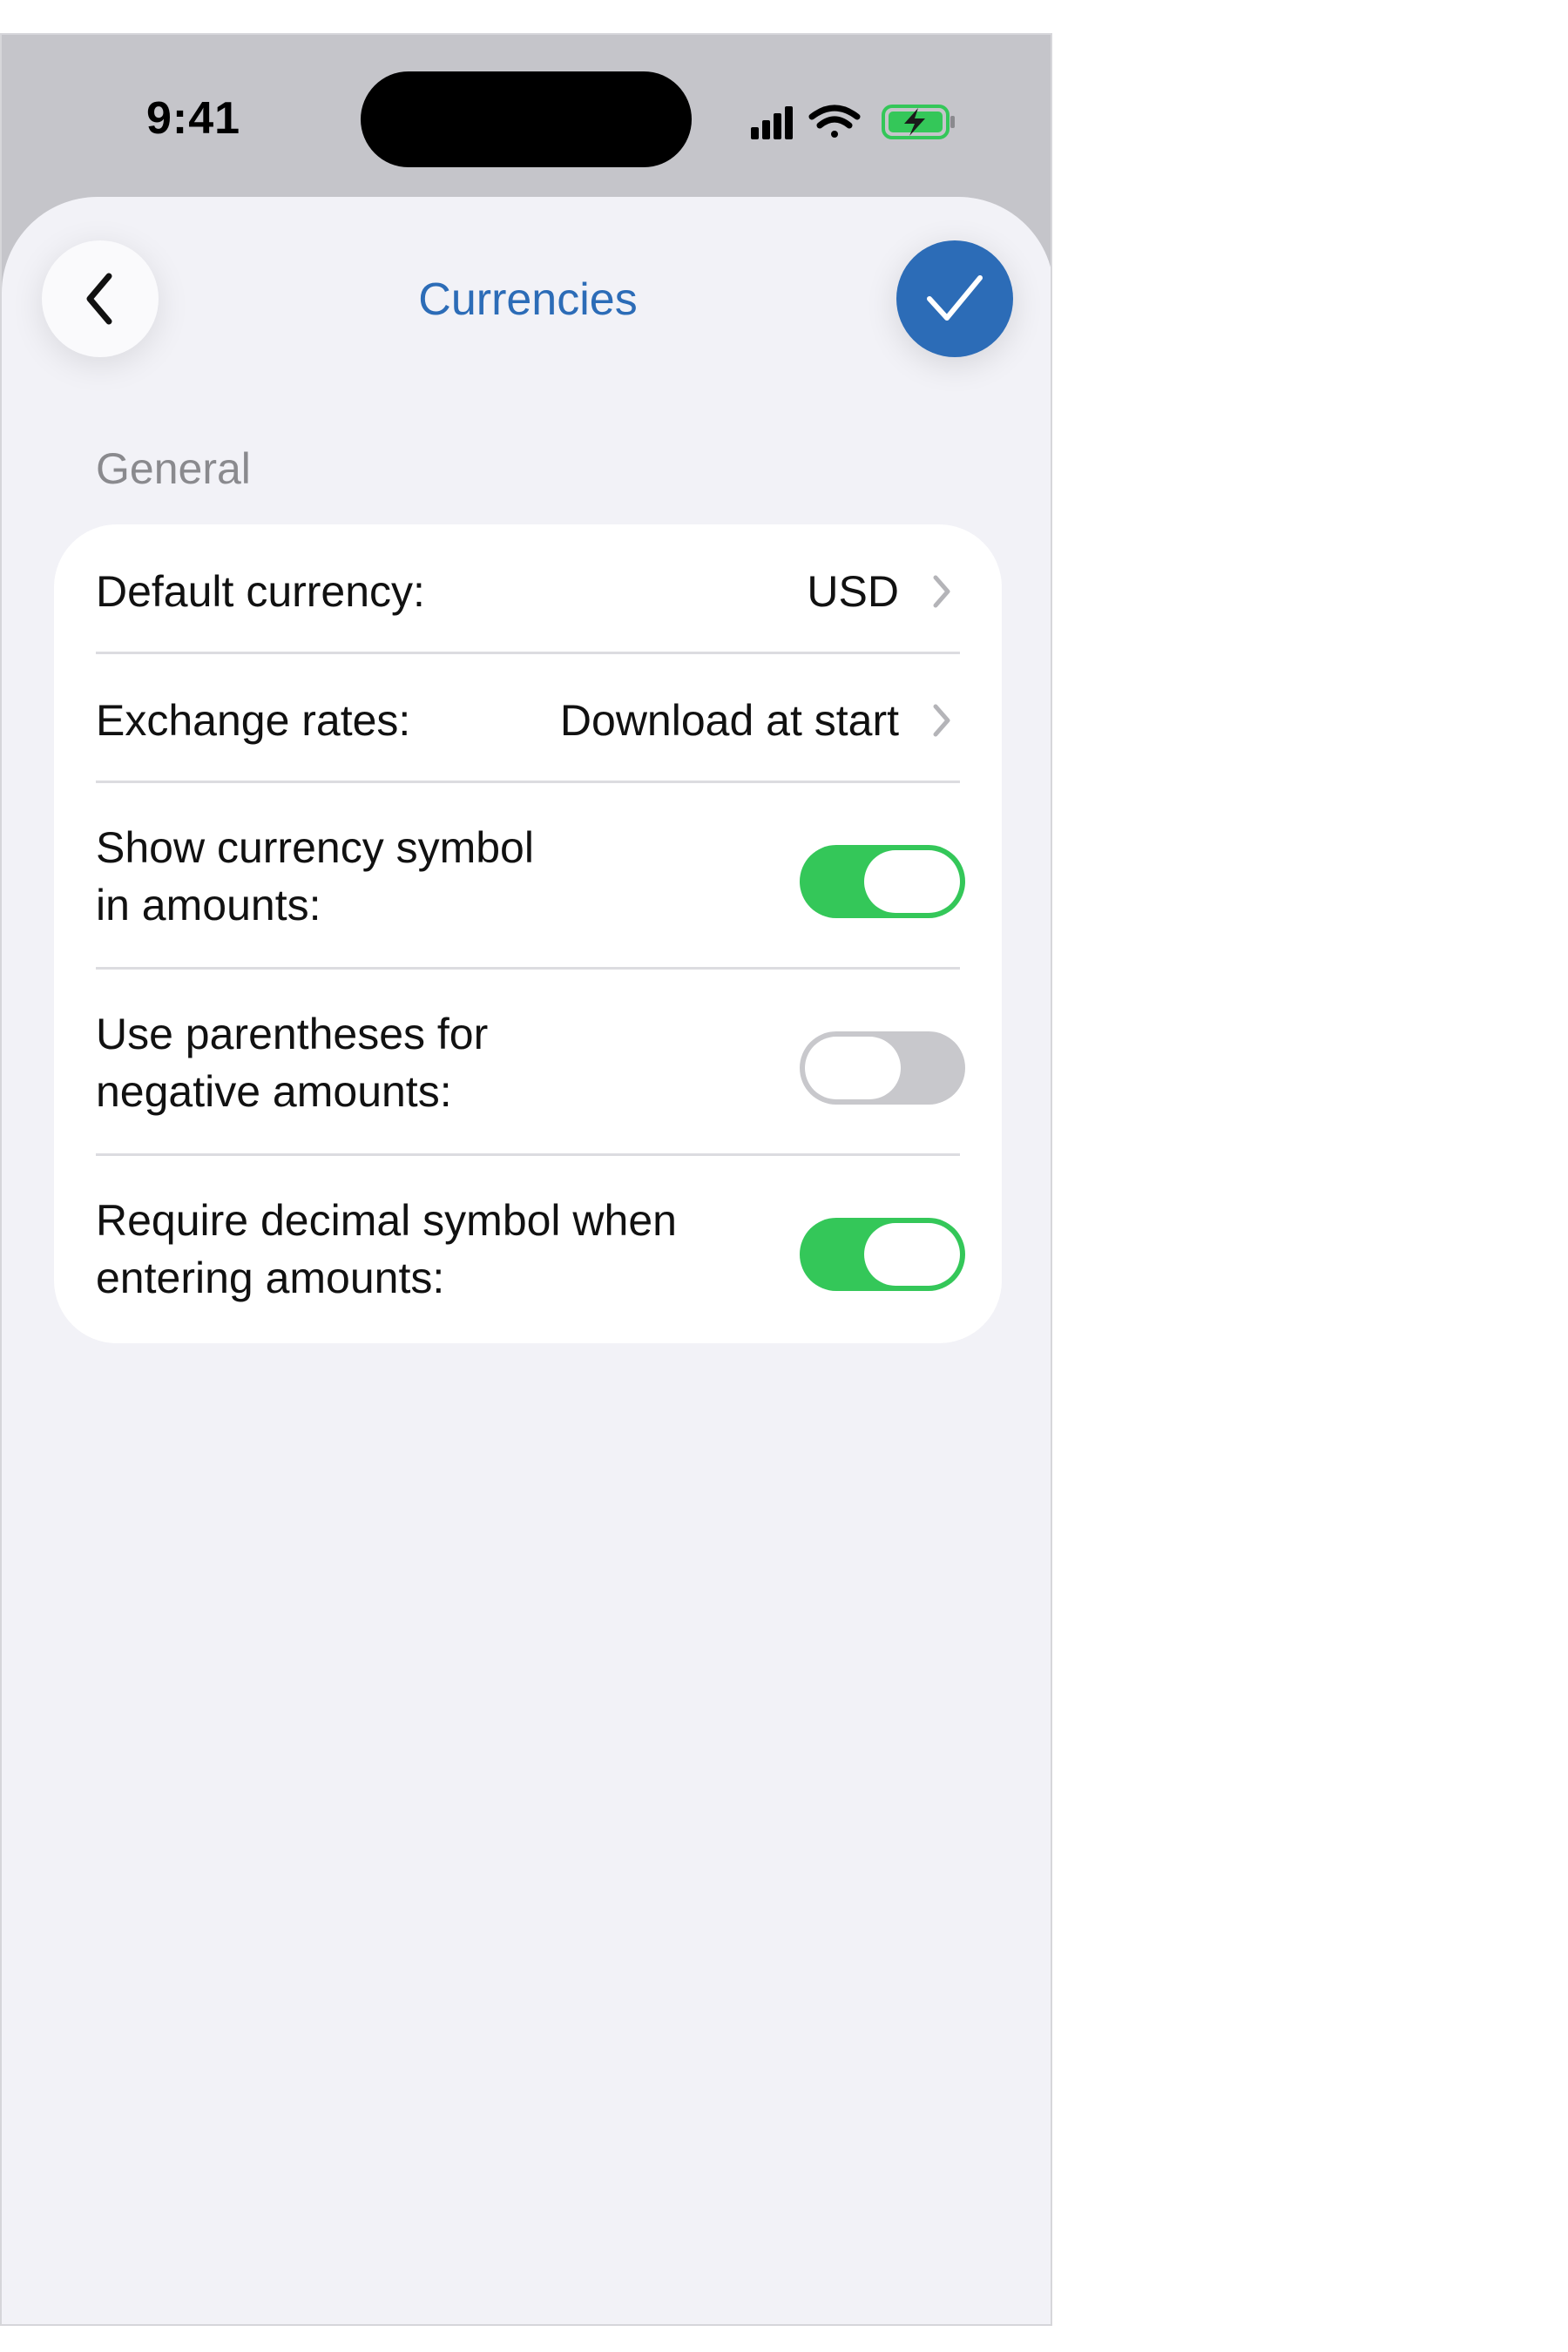 Image resolution: width=1568 pixels, height=2352 pixels. I want to click on wifi-icon, so click(834, 121).